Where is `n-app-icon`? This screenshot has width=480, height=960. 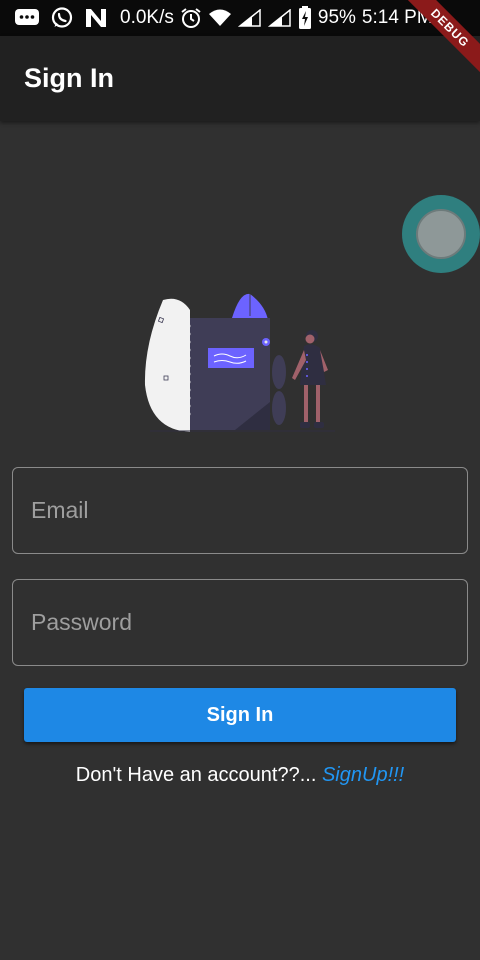
n-app-icon is located at coordinates (96, 18).